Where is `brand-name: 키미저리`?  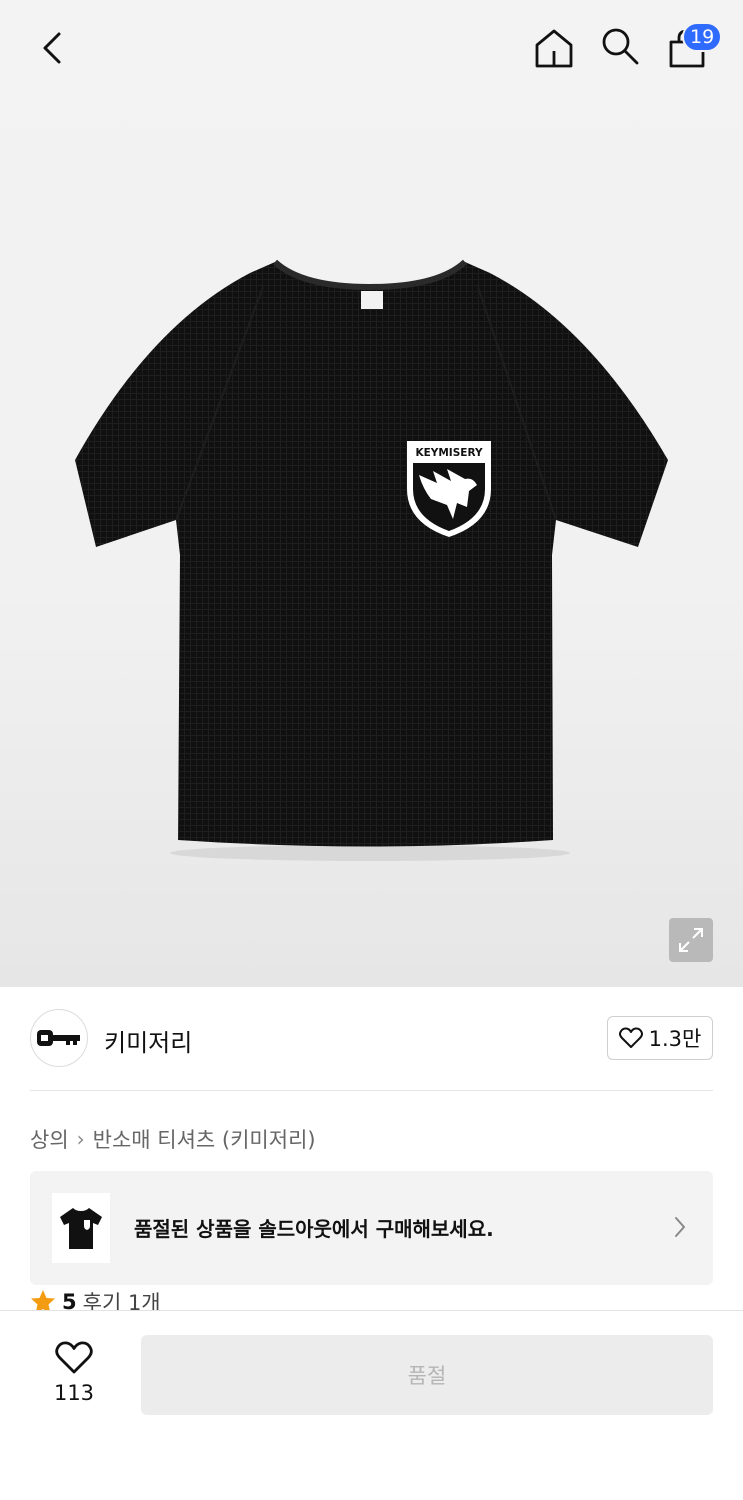 brand-name: 키미저리 is located at coordinates (148, 1040).